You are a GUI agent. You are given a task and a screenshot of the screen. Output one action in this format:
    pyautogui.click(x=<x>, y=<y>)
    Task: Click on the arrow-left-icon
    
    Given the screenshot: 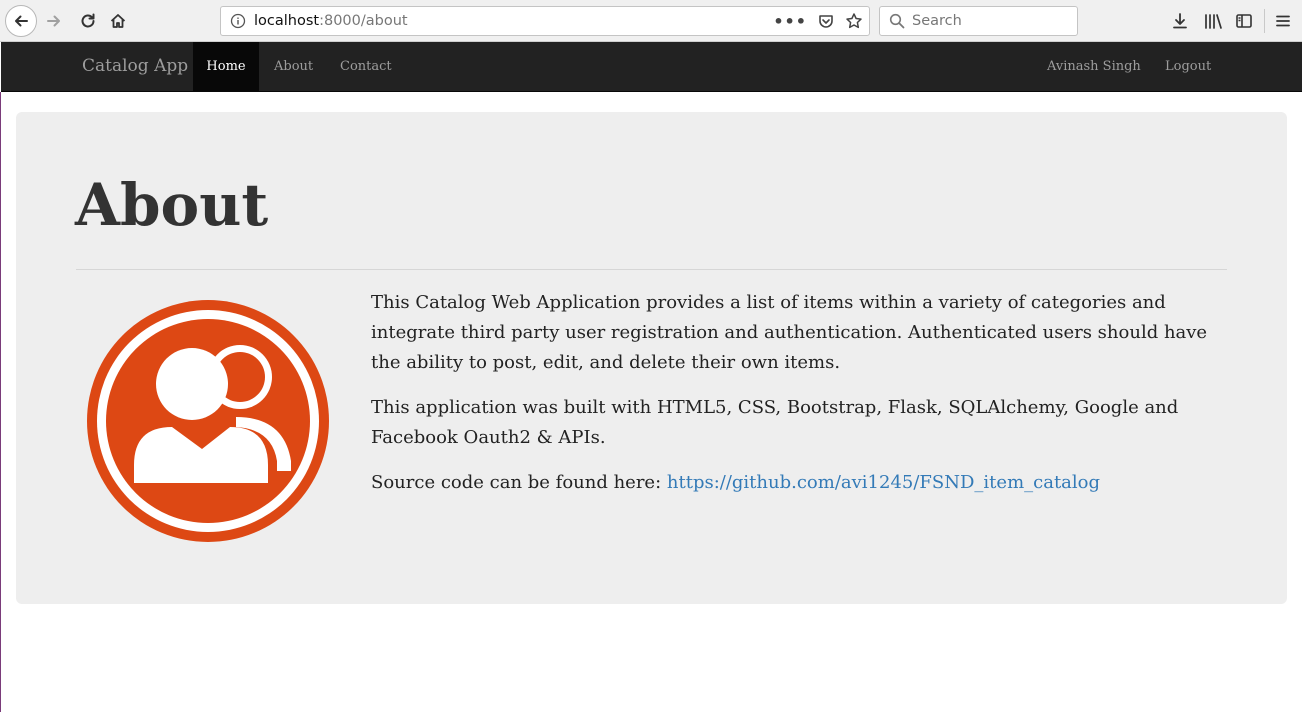 What is the action you would take?
    pyautogui.click(x=21, y=21)
    